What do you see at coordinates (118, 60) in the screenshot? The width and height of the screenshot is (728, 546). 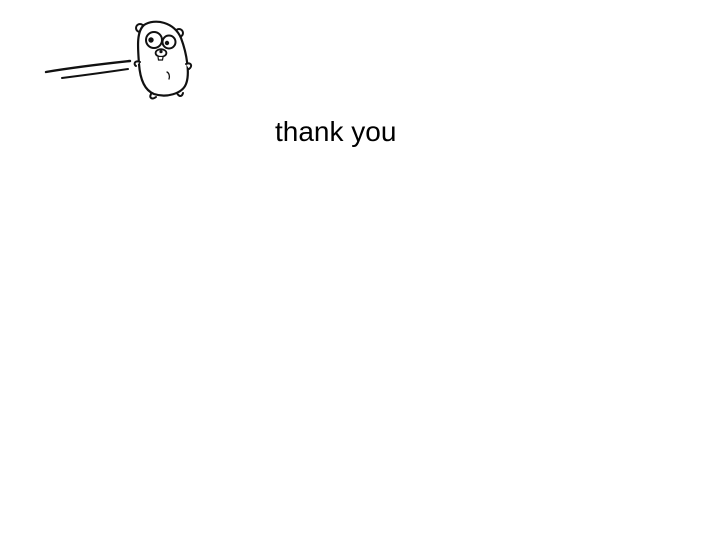 I see `gopher-mascot-icon` at bounding box center [118, 60].